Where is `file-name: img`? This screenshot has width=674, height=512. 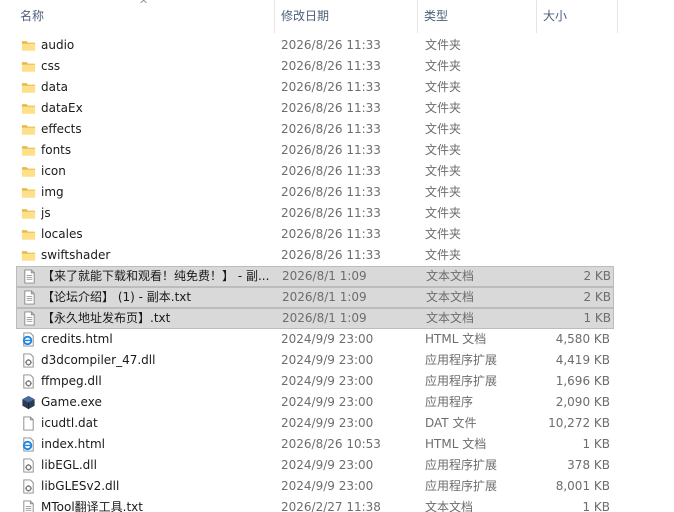 file-name: img is located at coordinates (52, 192).